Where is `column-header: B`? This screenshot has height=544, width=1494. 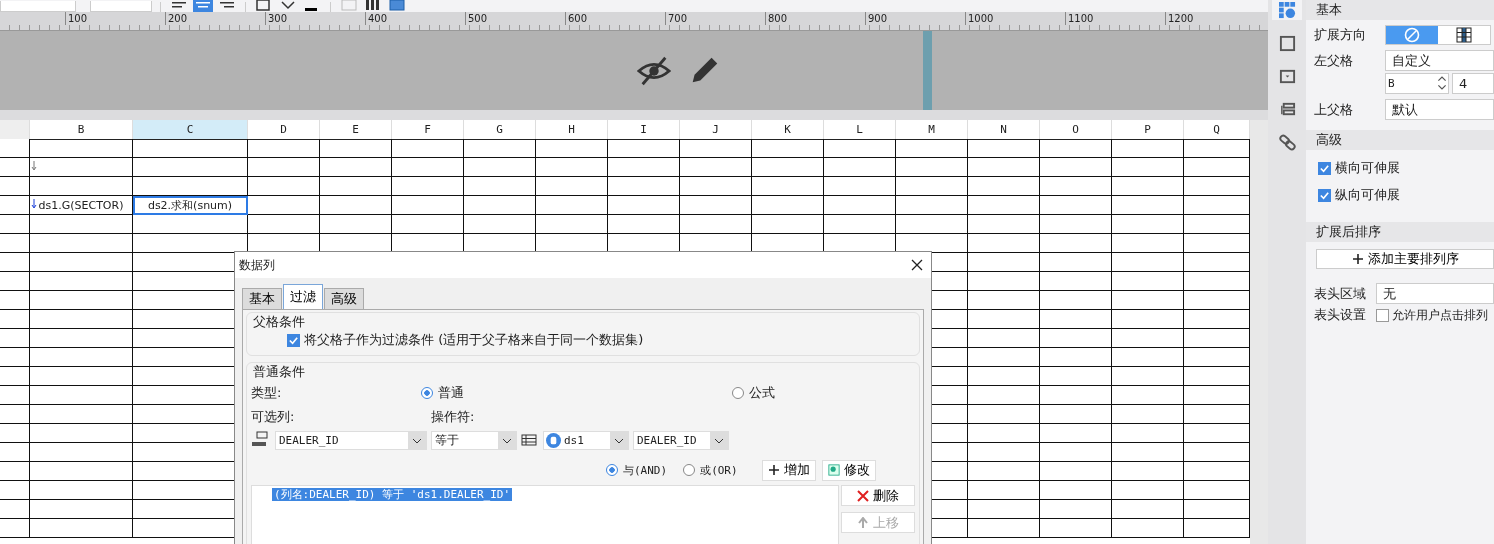
column-header: B is located at coordinates (81, 130).